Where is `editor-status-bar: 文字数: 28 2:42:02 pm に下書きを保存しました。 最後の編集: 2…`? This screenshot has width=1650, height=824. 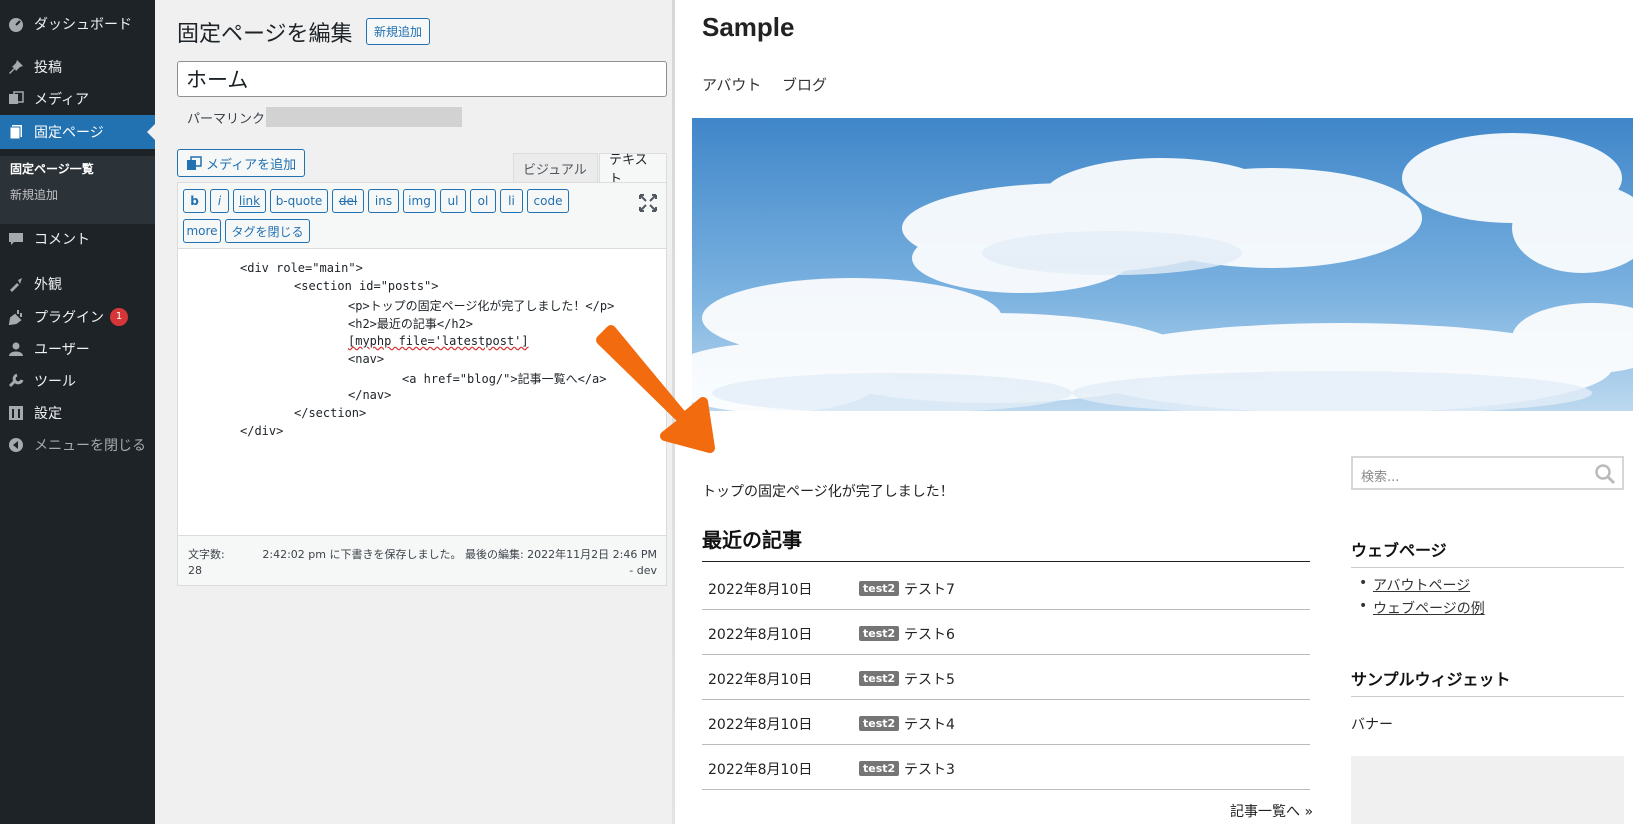
editor-status-bar: 文字数: 28 2:42:02 pm に下書きを保存しました。 最後の編集: 2… is located at coordinates (422, 560).